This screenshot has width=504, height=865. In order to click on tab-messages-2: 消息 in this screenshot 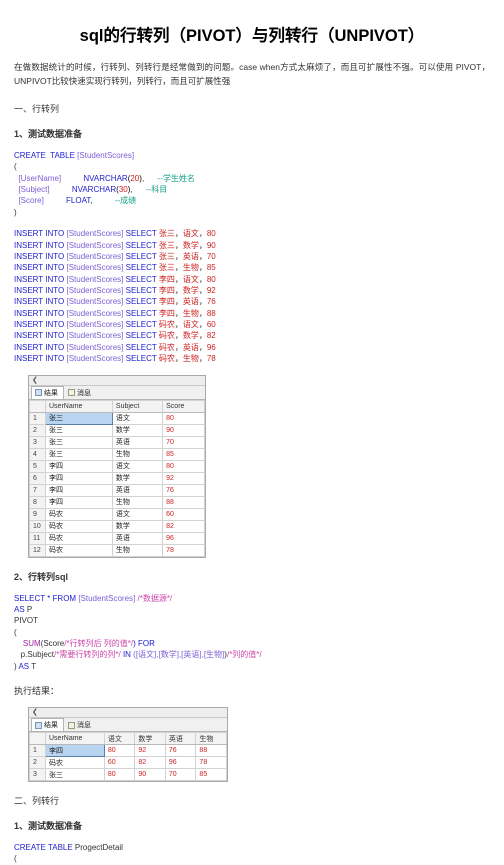, I will do `click(80, 724)`.